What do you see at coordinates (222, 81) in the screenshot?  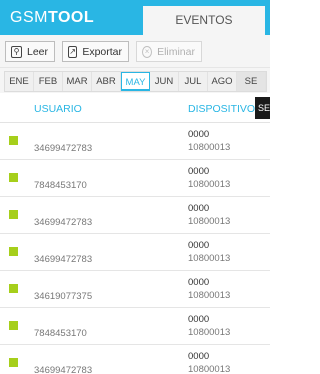 I see `month-tab-ago: AGO` at bounding box center [222, 81].